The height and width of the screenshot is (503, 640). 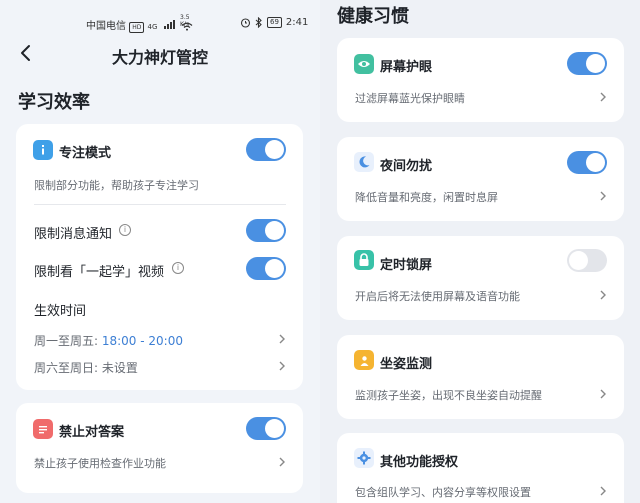 I want to click on timed-lock-title: 定时锁屏, so click(x=406, y=265).